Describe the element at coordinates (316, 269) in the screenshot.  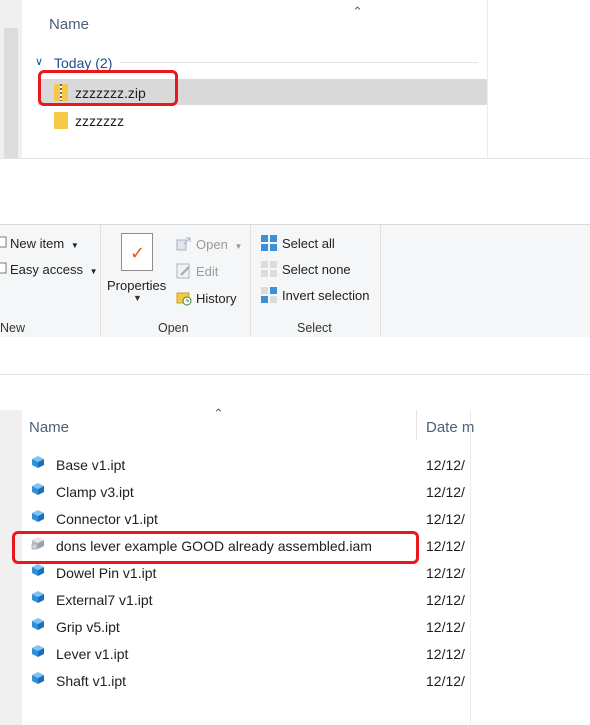
I see `select-none-button: Select none` at that location.